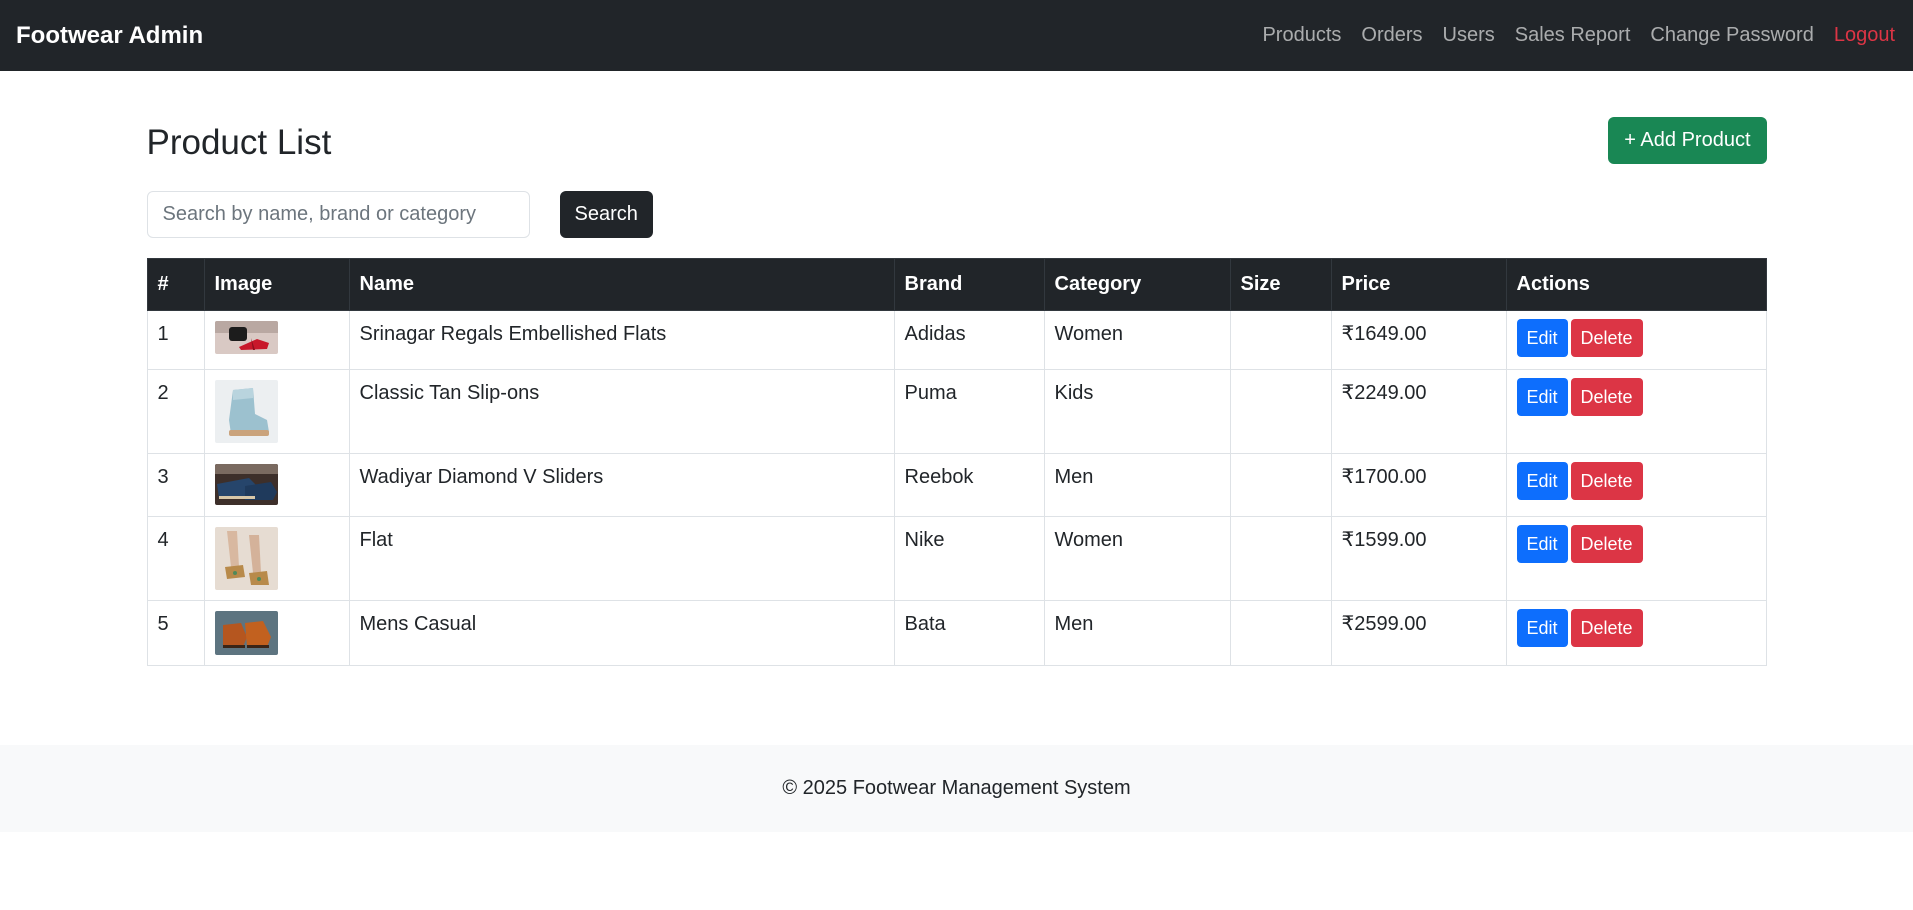 The image size is (1913, 910). What do you see at coordinates (1687, 140) in the screenshot?
I see `add-product-button: + Add Product` at bounding box center [1687, 140].